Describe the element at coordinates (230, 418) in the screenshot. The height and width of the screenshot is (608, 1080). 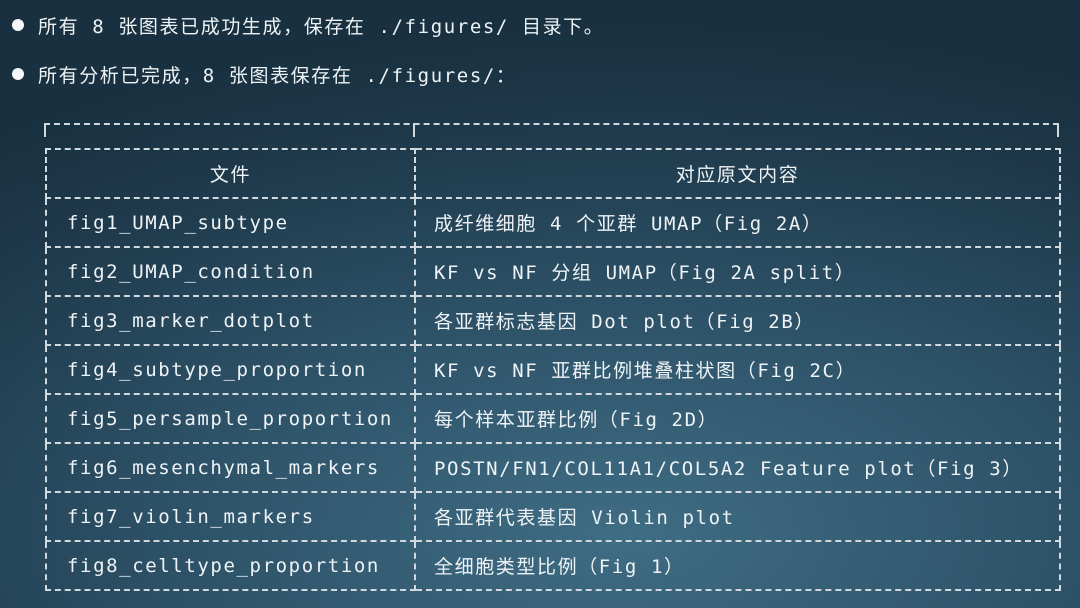
I see `file-name-cell: fig5_persample_proportion` at that location.